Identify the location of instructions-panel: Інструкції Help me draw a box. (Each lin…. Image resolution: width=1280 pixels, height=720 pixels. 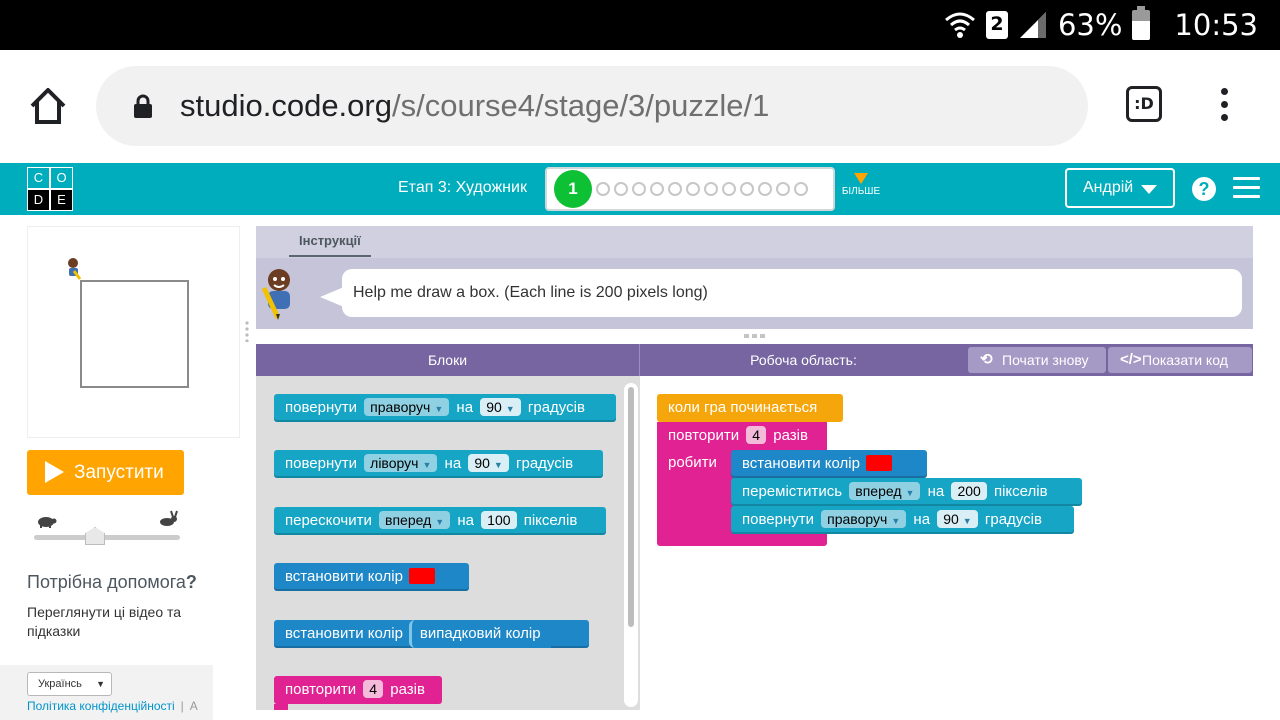
(754, 277).